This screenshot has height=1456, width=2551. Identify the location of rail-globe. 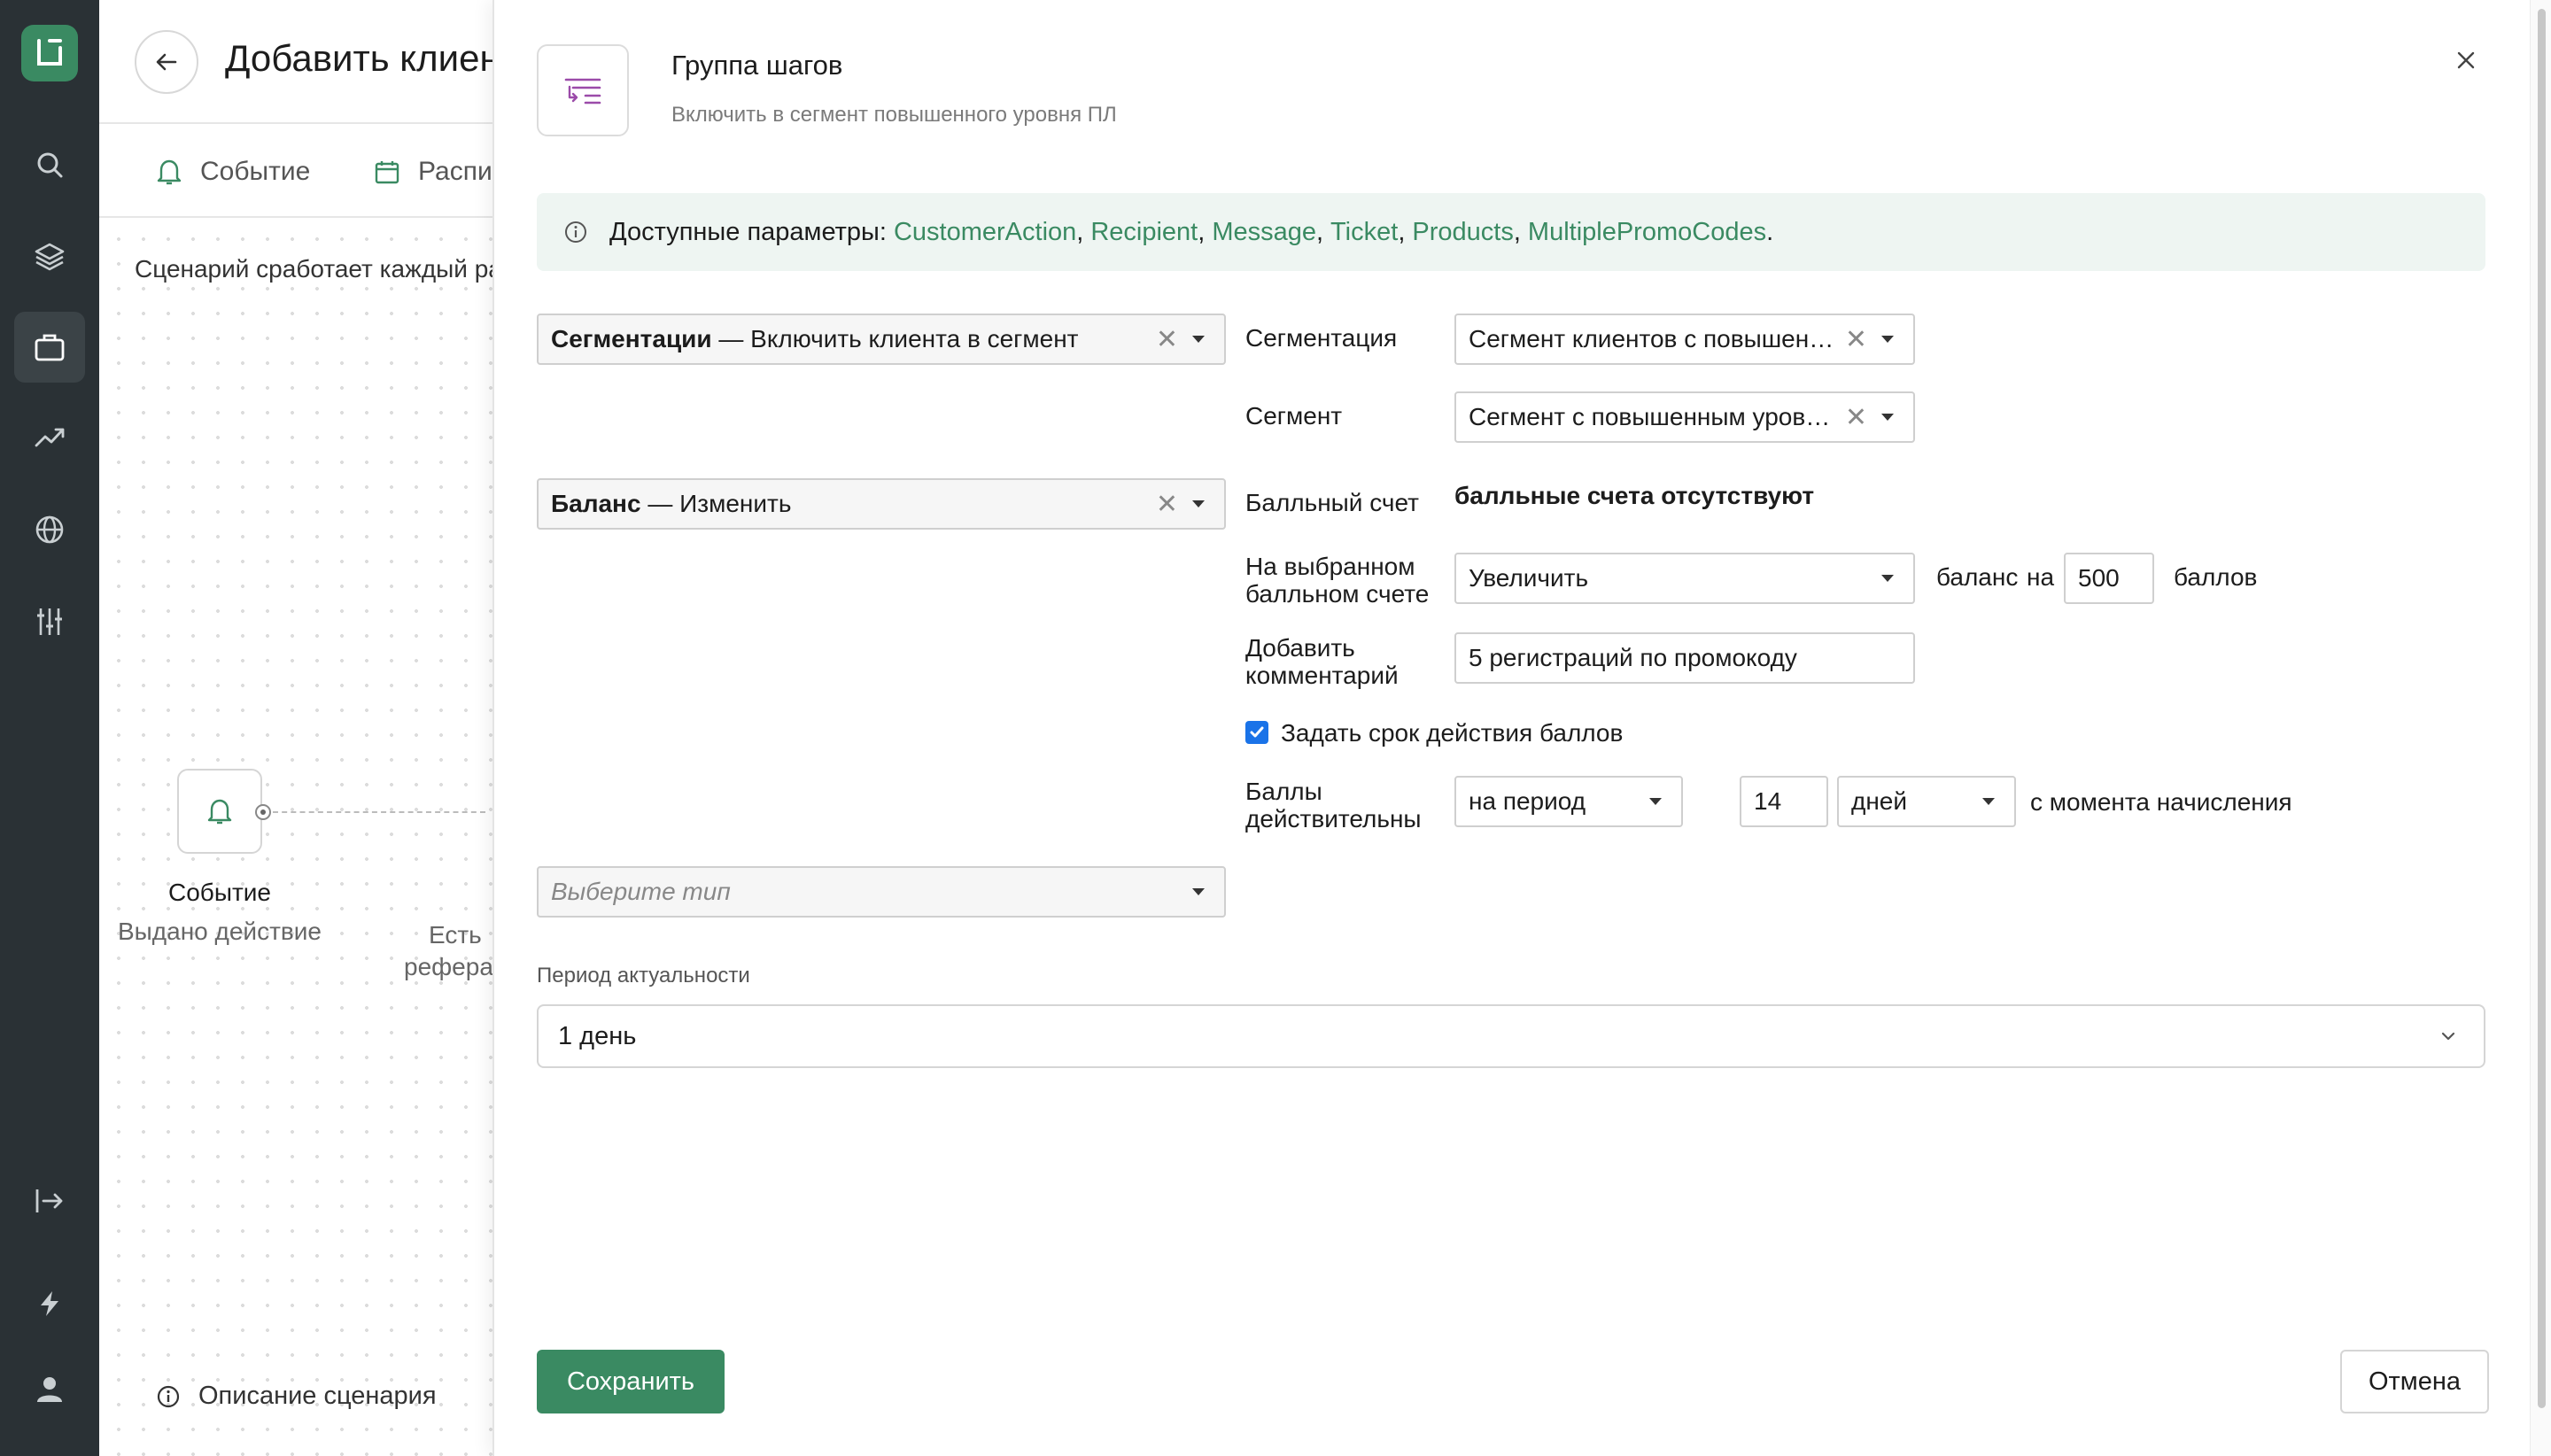
(50, 529).